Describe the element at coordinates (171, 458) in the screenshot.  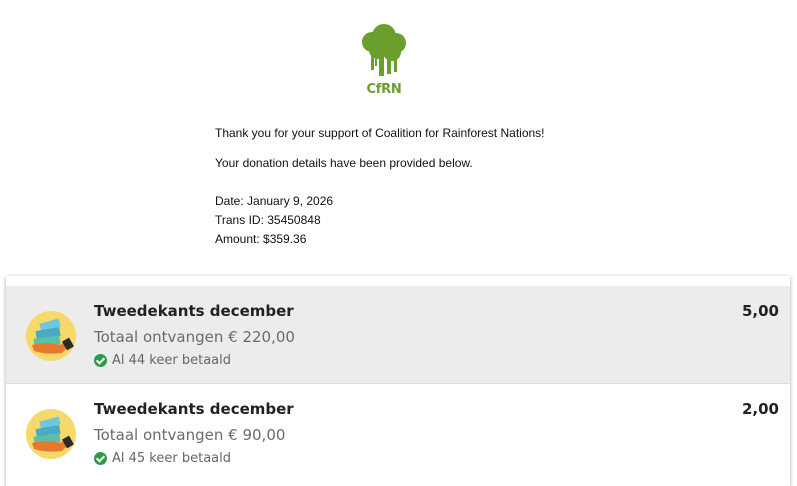
I see `status-text: Al 45 keer betaald` at that location.